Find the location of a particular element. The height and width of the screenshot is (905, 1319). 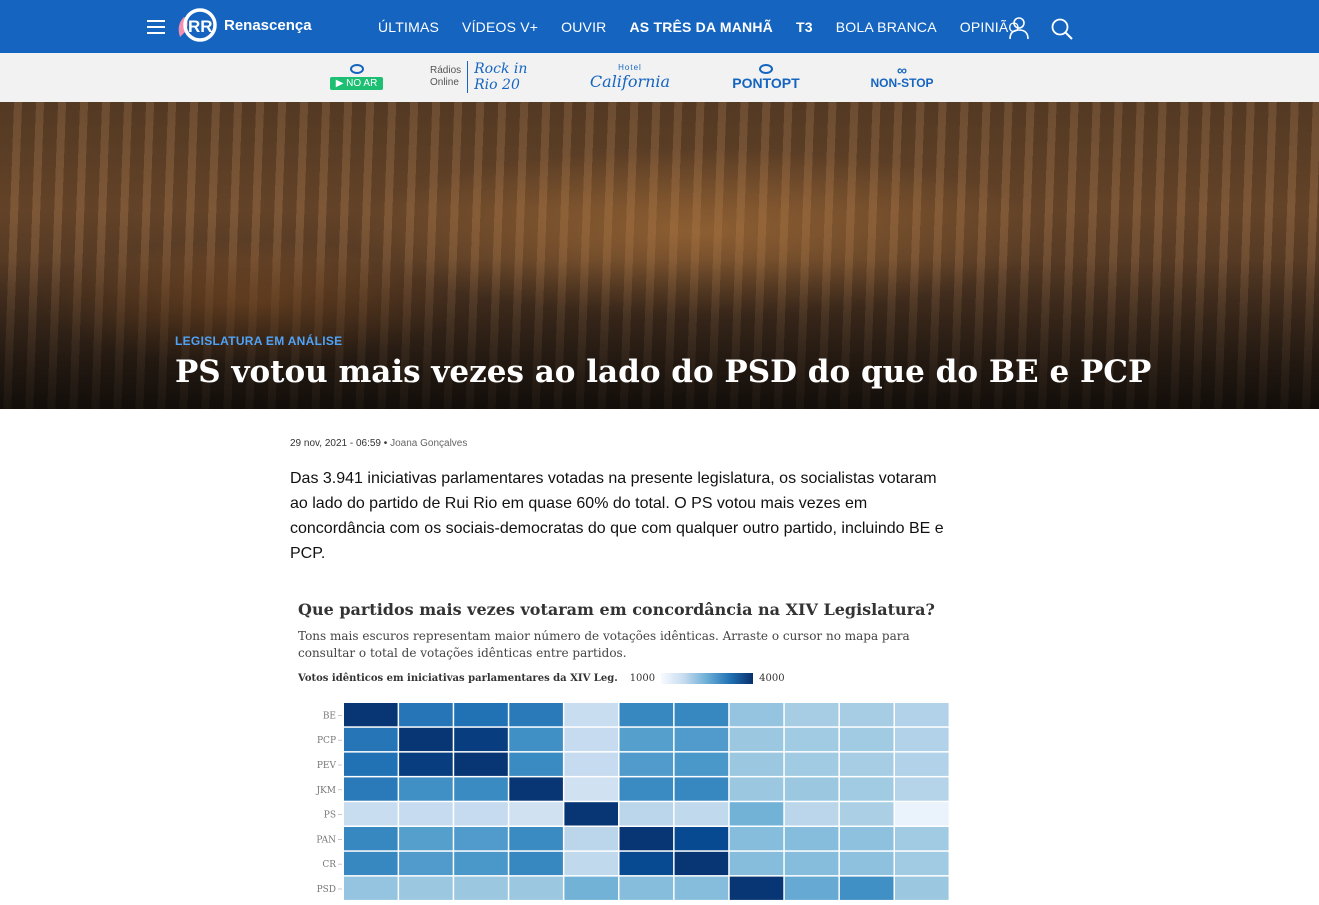

heatmap-svg: BE PCP PEV JKM PS PAN CR PSD is located at coordinates (624, 804).